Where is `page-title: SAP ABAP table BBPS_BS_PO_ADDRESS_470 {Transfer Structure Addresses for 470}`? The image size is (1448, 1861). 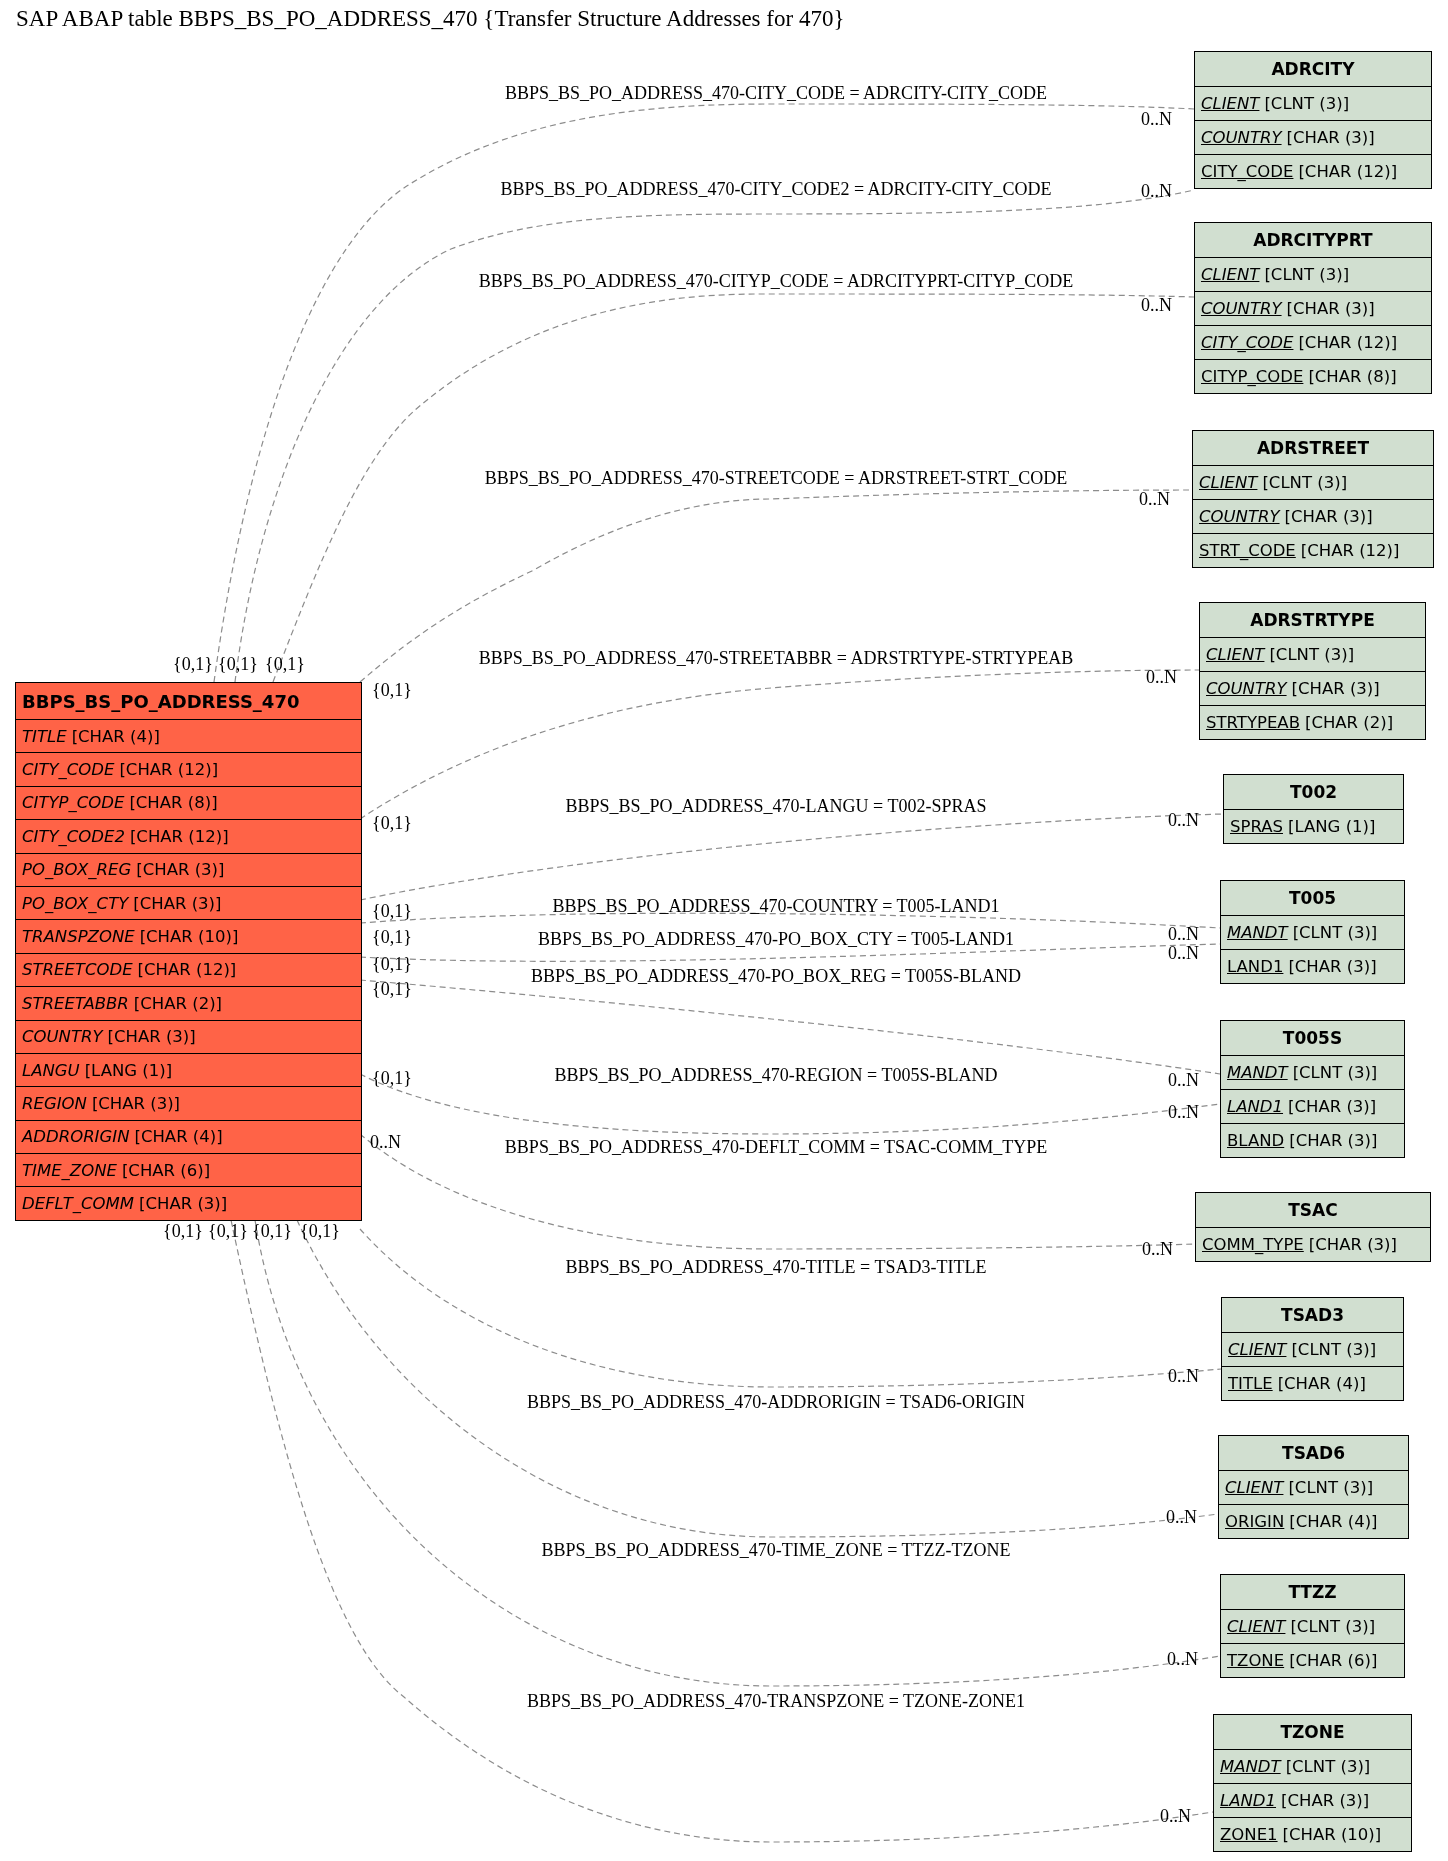
page-title: SAP ABAP table BBPS_BS_PO_ADDRESS_470 {Transfer Structure Addresses for 470} is located at coordinates (430, 19).